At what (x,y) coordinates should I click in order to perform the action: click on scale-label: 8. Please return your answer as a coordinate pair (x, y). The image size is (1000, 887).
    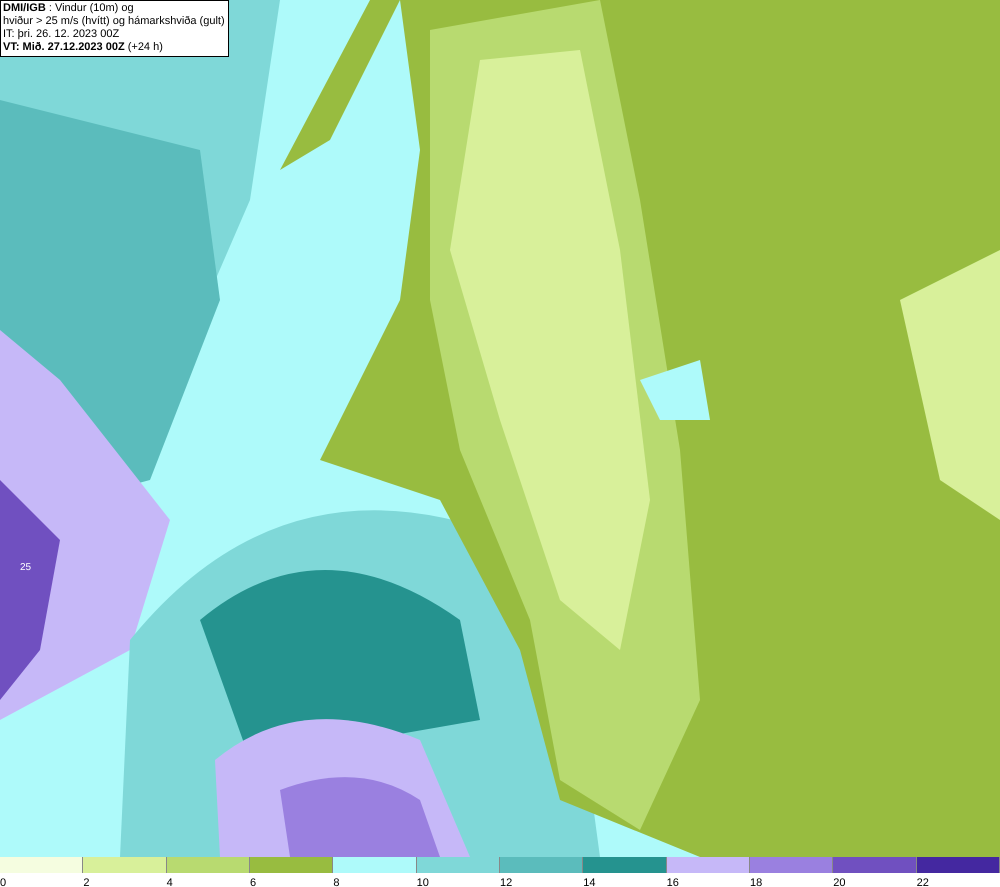
    Looking at the image, I should click on (336, 882).